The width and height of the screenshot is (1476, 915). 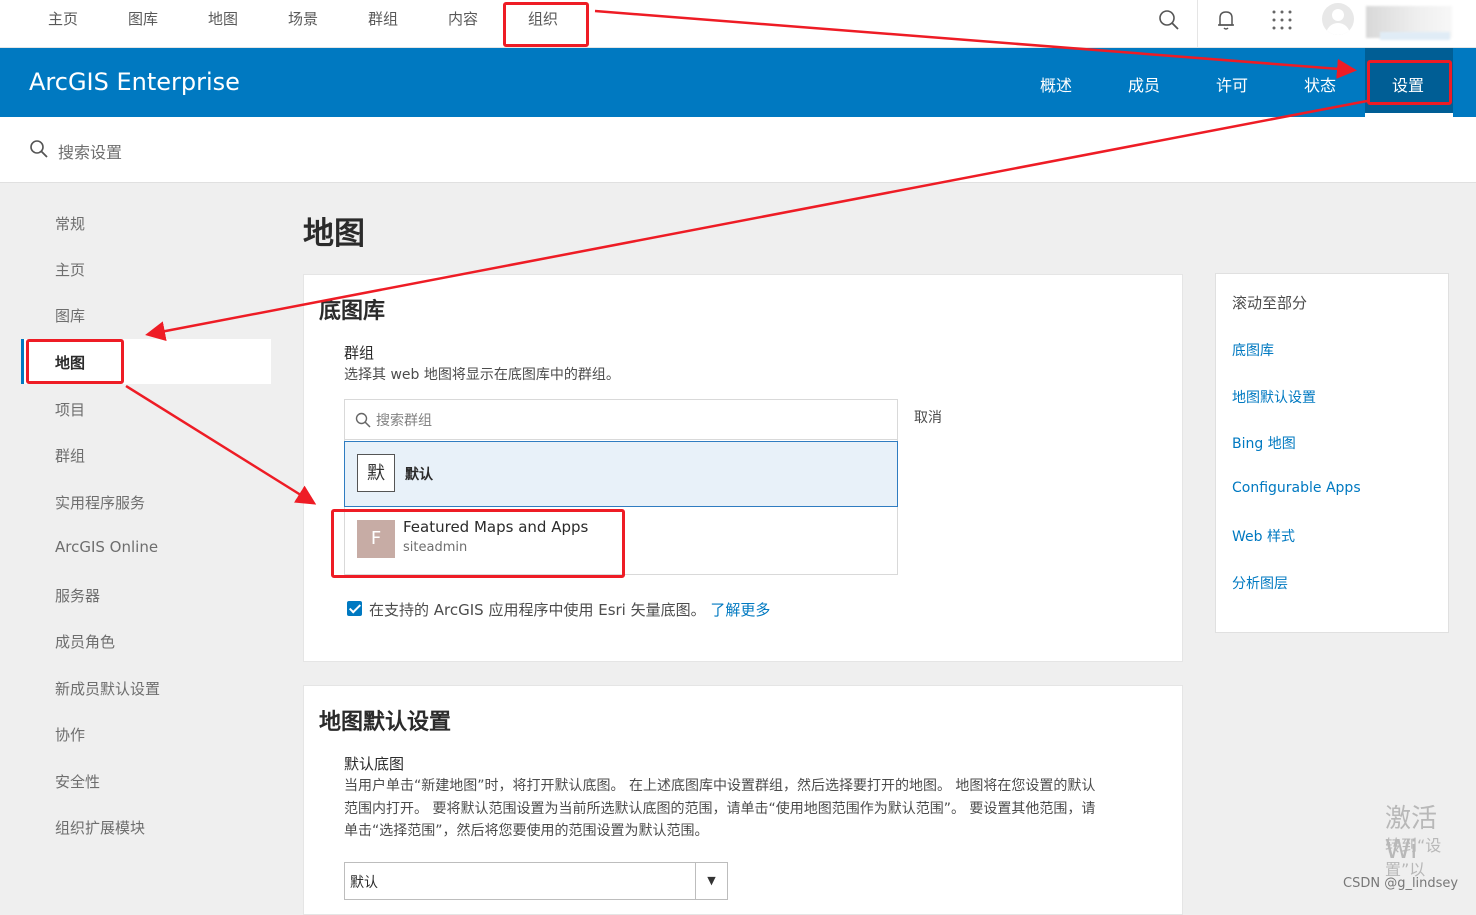 What do you see at coordinates (221, 444) in the screenshot?
I see `arrow-map-to-group` at bounding box center [221, 444].